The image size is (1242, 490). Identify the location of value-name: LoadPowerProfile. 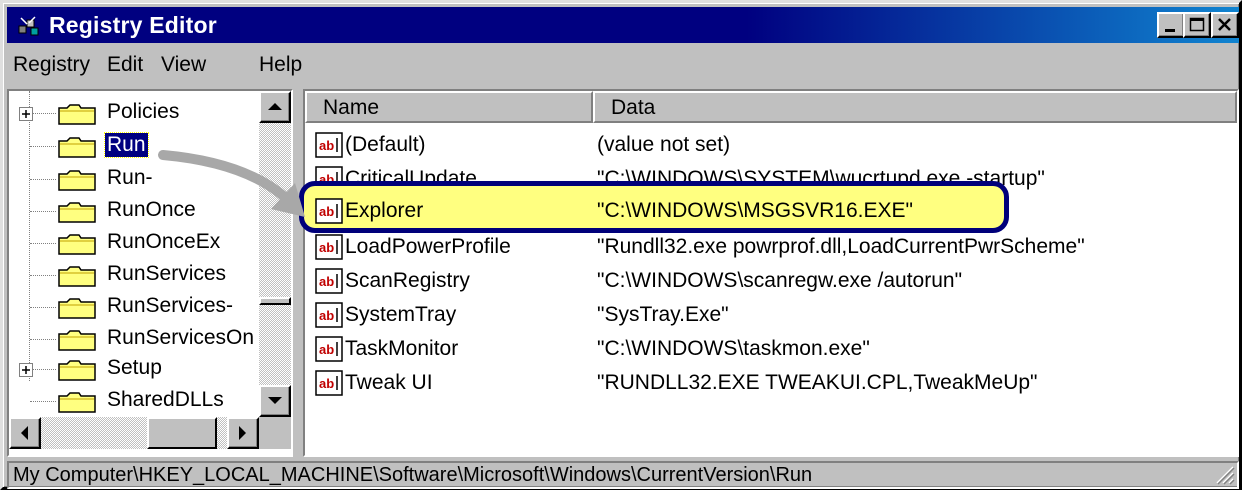
(428, 246).